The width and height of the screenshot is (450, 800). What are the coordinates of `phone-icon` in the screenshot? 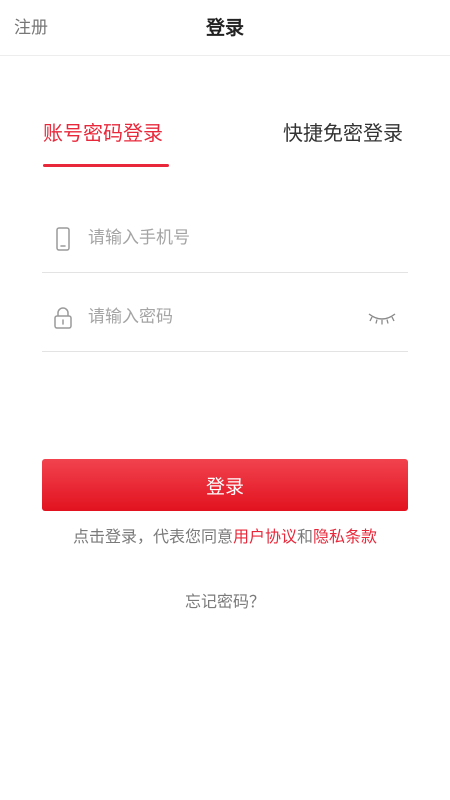 It's located at (63, 239).